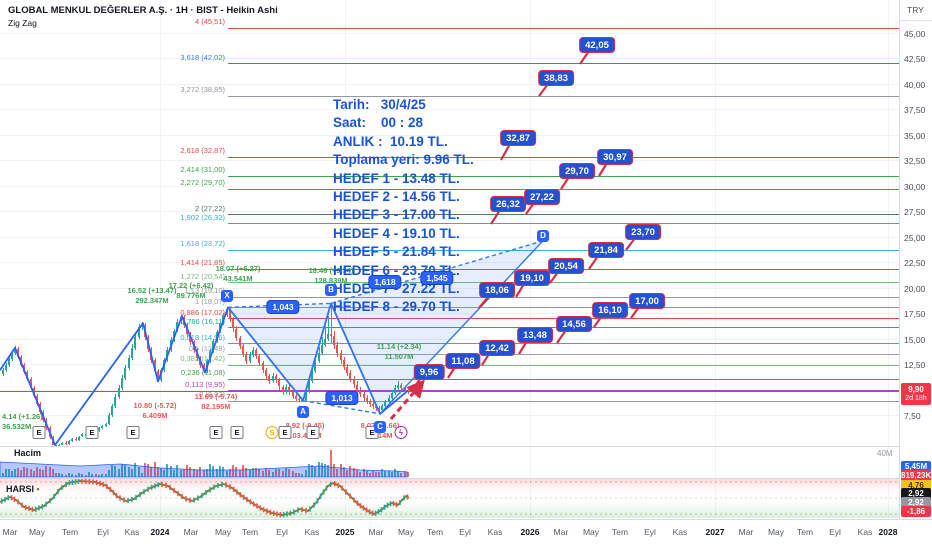  What do you see at coordinates (22, 23) in the screenshot?
I see `indicator-zigzag-label: Zig Zag` at bounding box center [22, 23].